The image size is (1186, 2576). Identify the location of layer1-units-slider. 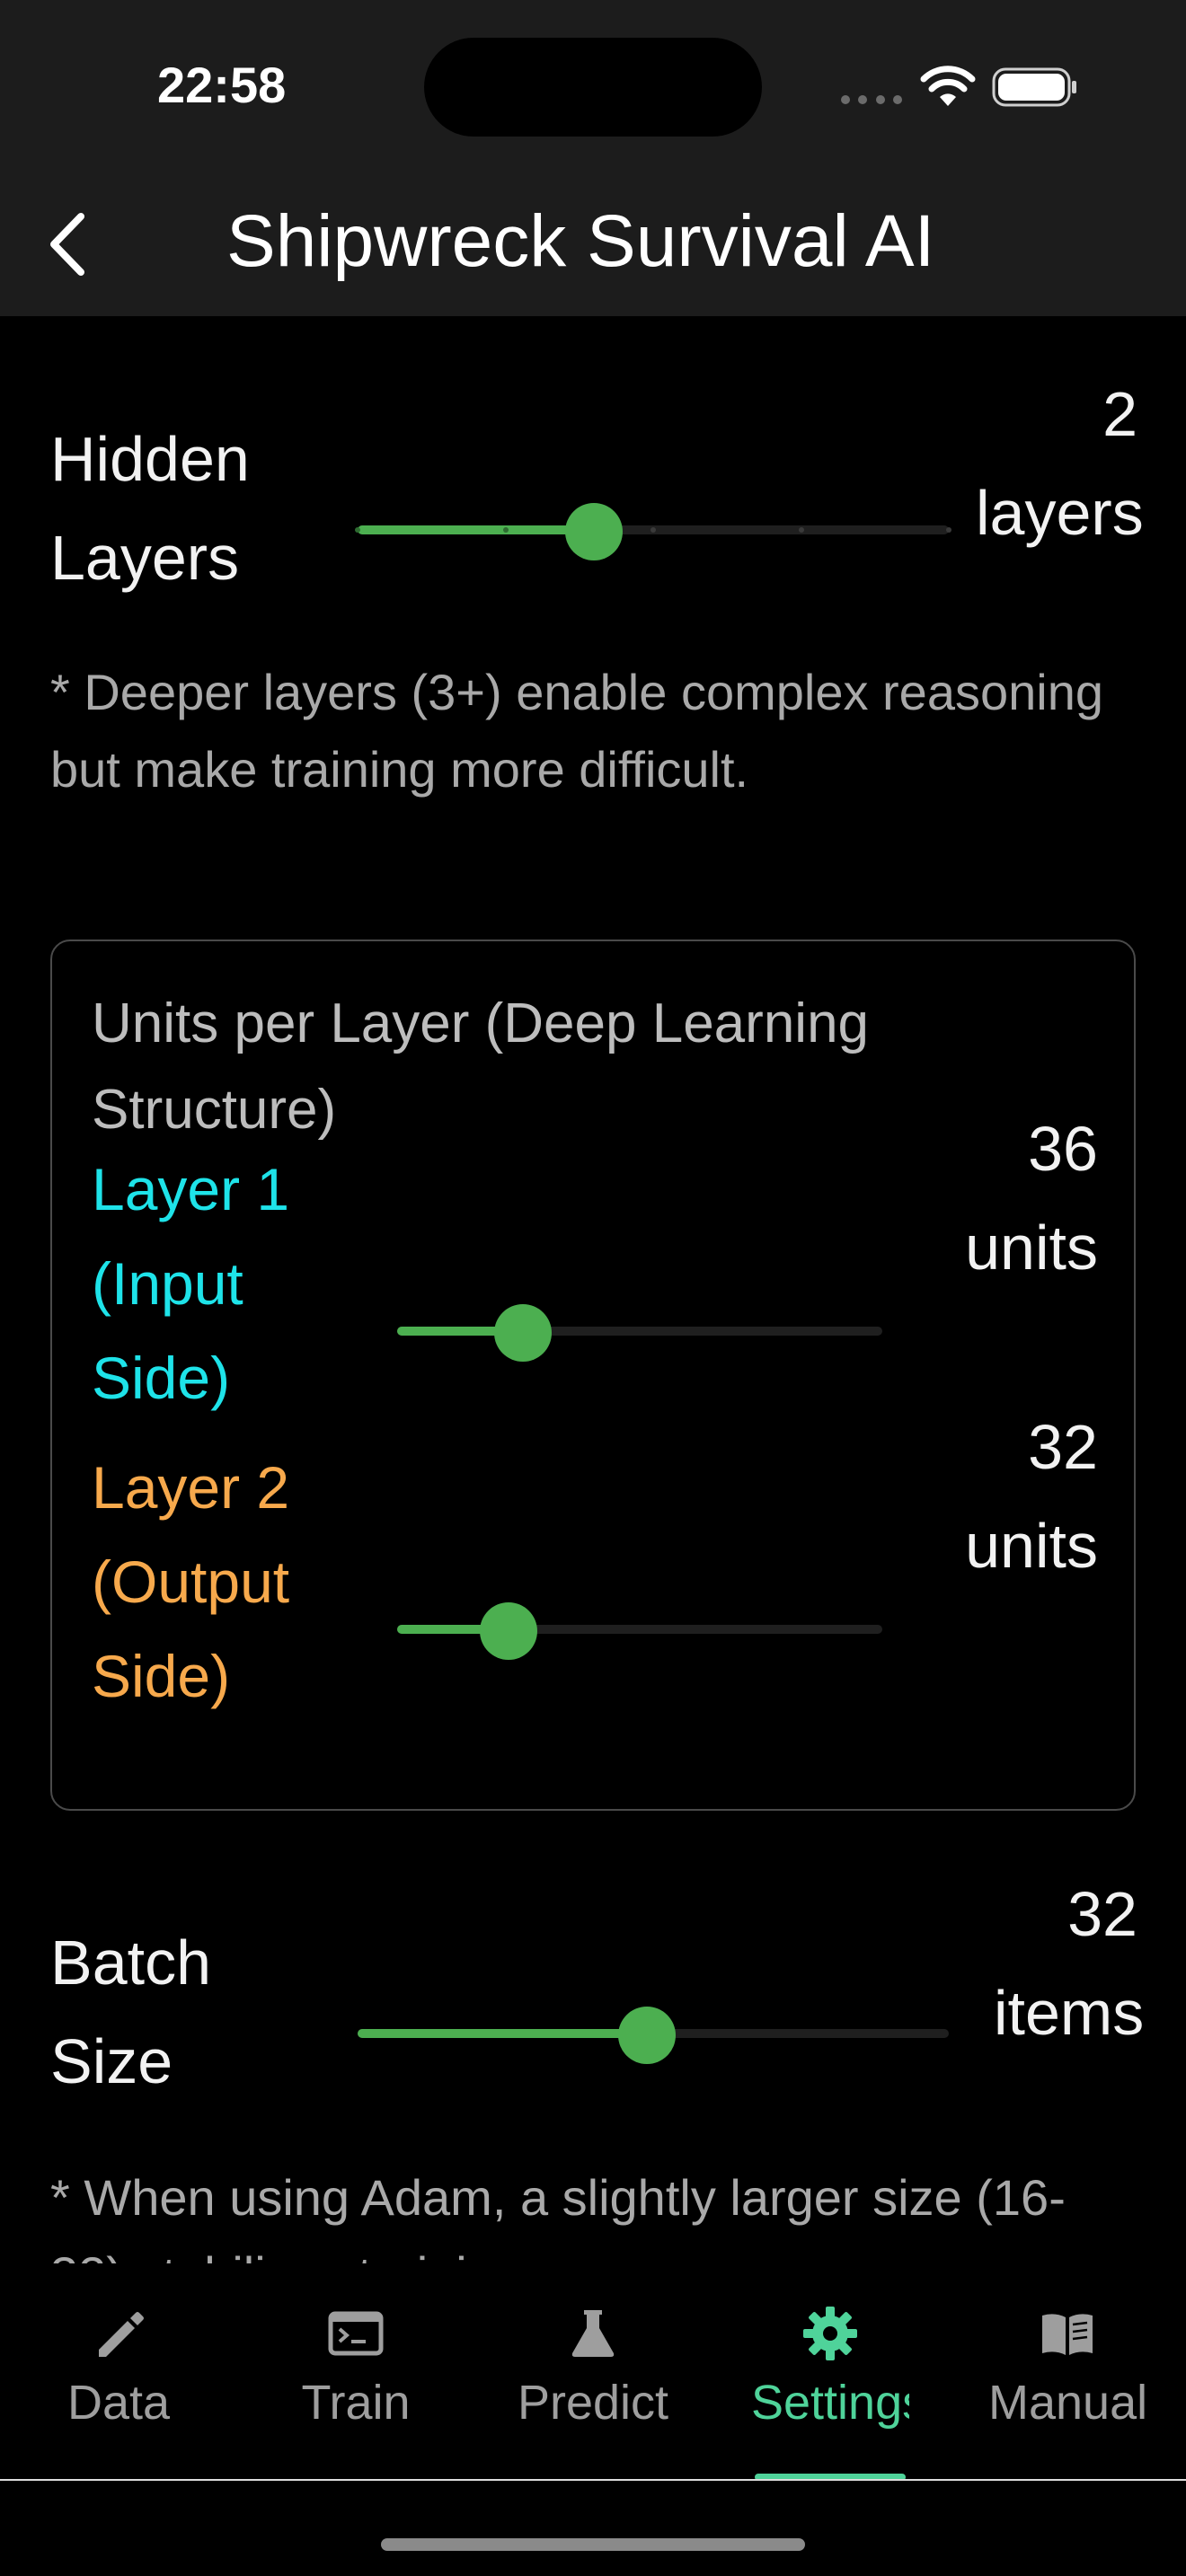
(639, 1333).